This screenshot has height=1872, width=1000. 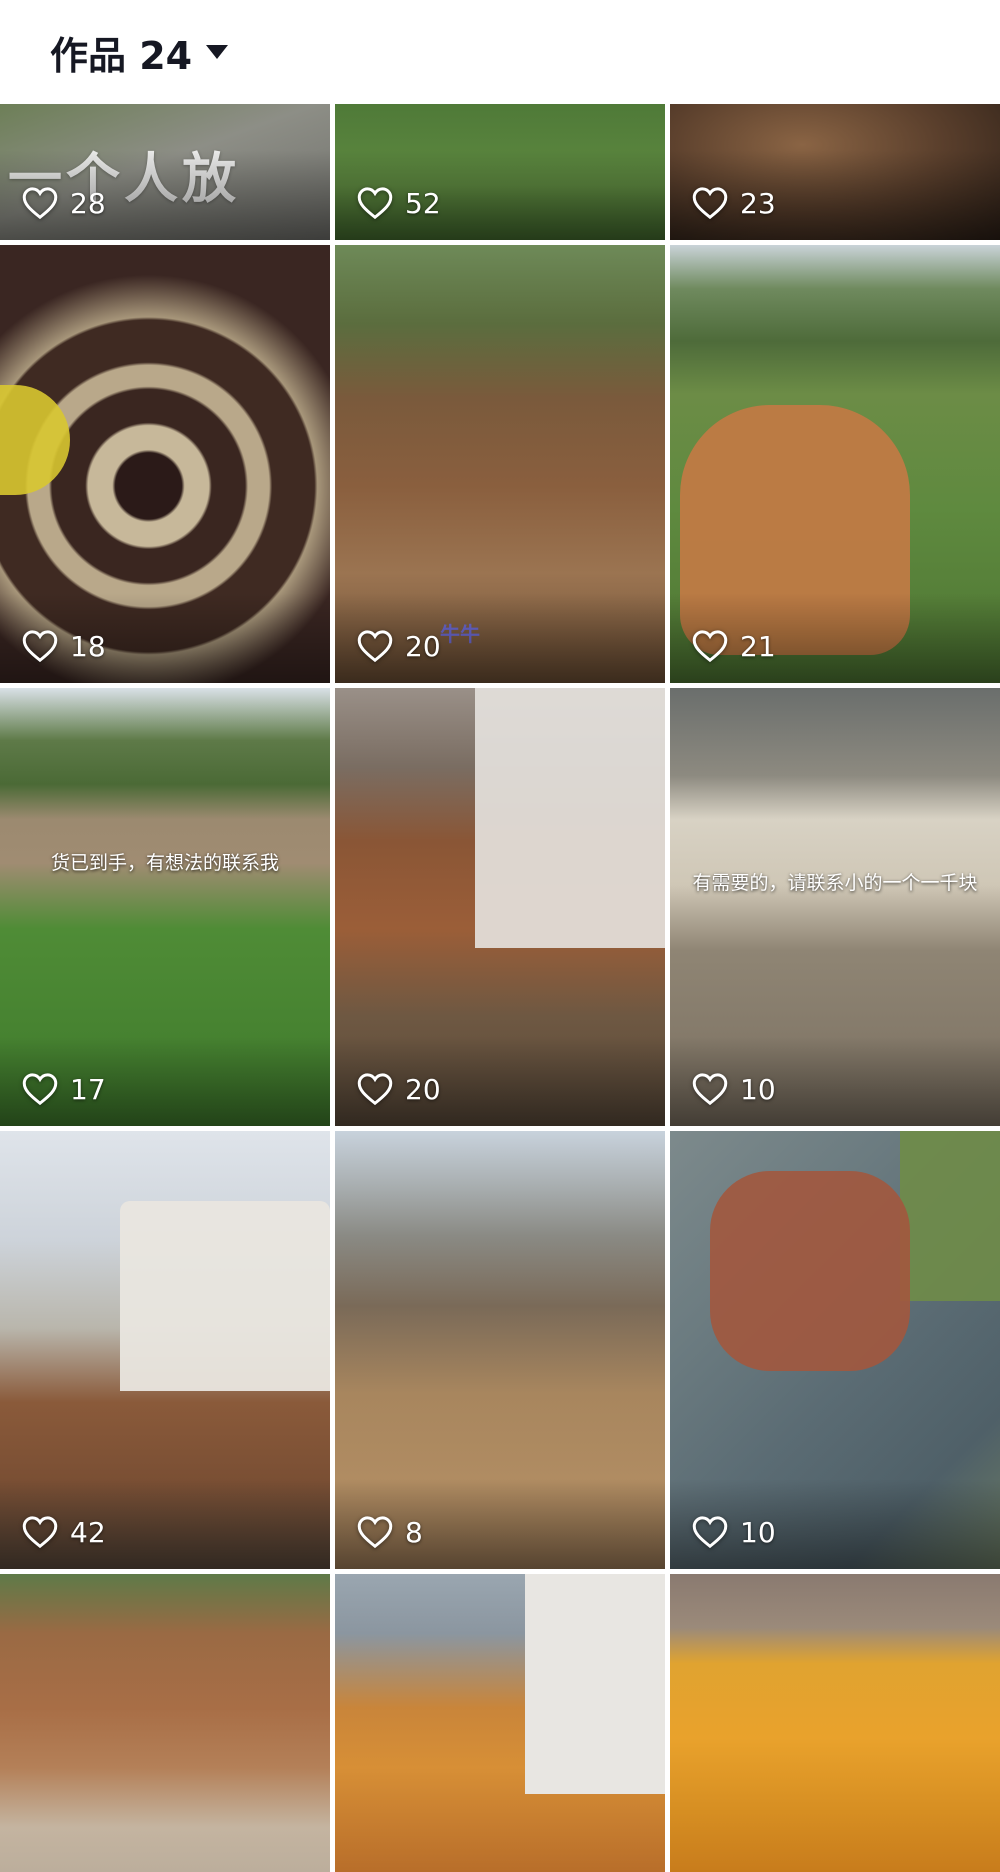 What do you see at coordinates (500, 52) in the screenshot?
I see `profile-works-header: 作品 24` at bounding box center [500, 52].